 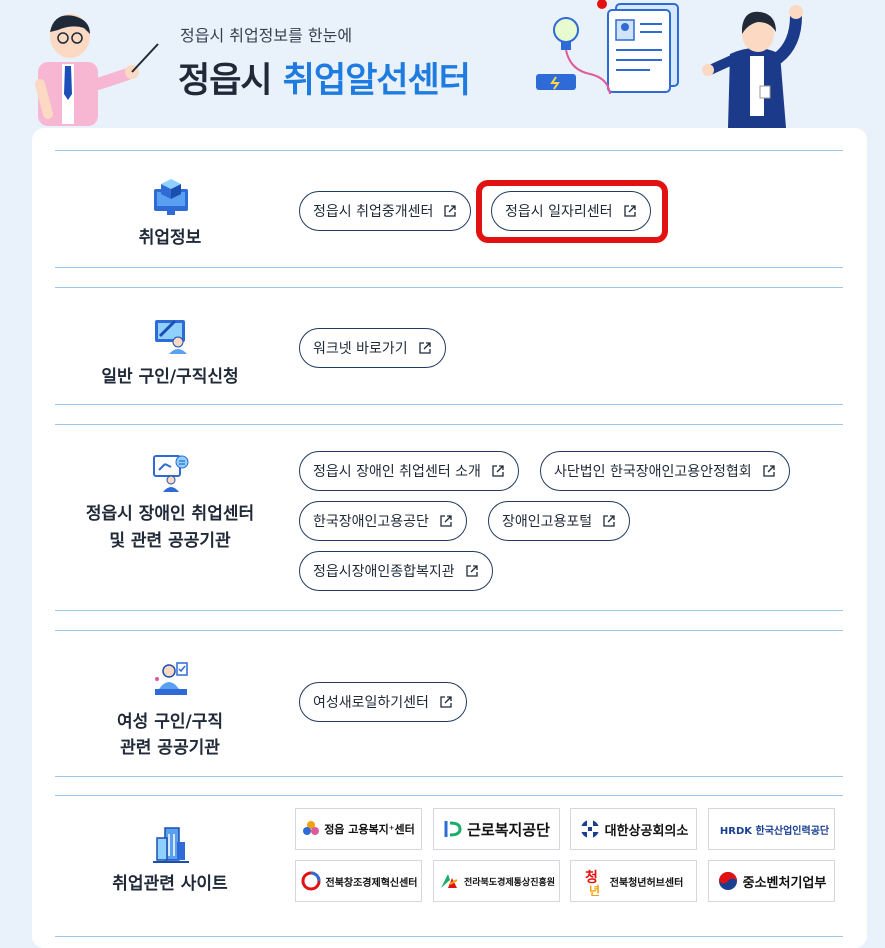 What do you see at coordinates (266, 35) in the screenshot?
I see `hero-subtitle: 정읍시 취업정보를 한눈에` at bounding box center [266, 35].